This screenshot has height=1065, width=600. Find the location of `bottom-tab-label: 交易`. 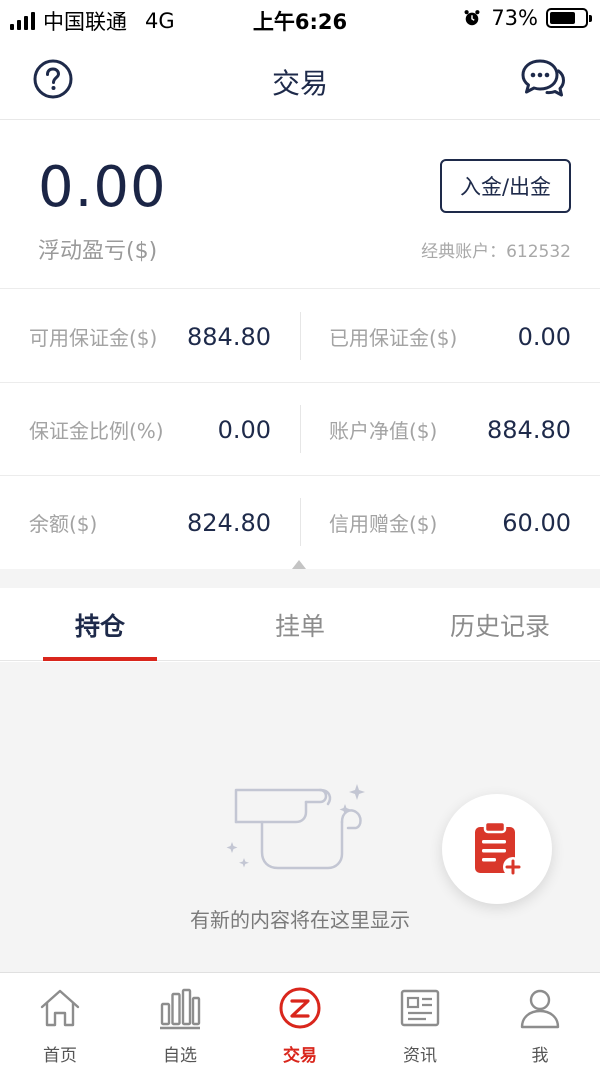

bottom-tab-label: 交易 is located at coordinates (300, 1055).